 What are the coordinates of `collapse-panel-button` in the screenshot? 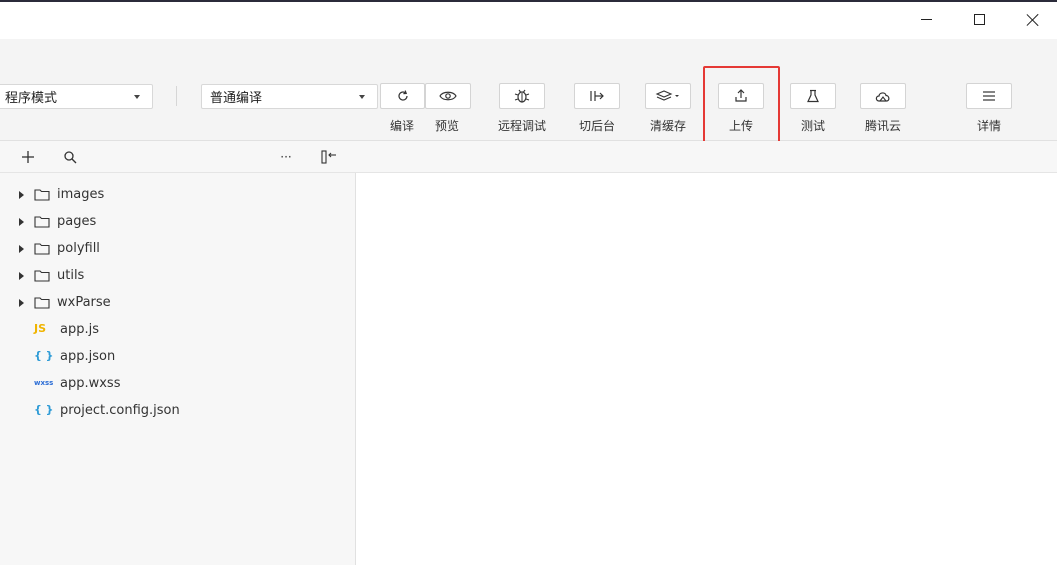 It's located at (329, 157).